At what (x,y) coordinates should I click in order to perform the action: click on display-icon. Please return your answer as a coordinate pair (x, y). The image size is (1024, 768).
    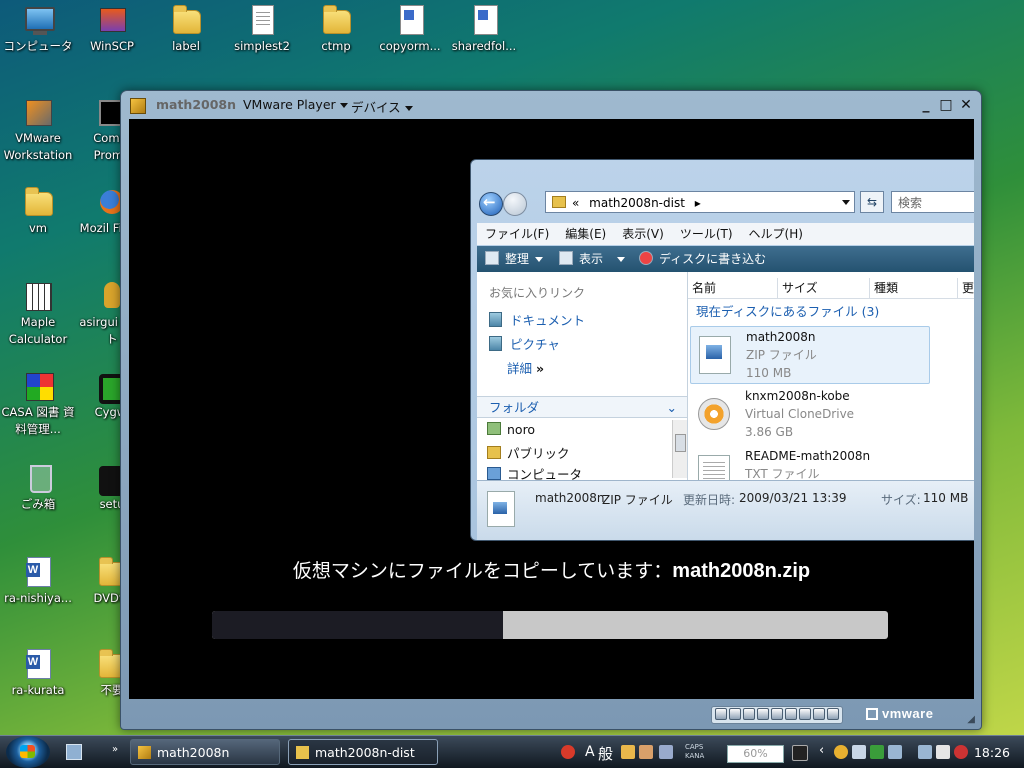
    Looking at the image, I should click on (859, 752).